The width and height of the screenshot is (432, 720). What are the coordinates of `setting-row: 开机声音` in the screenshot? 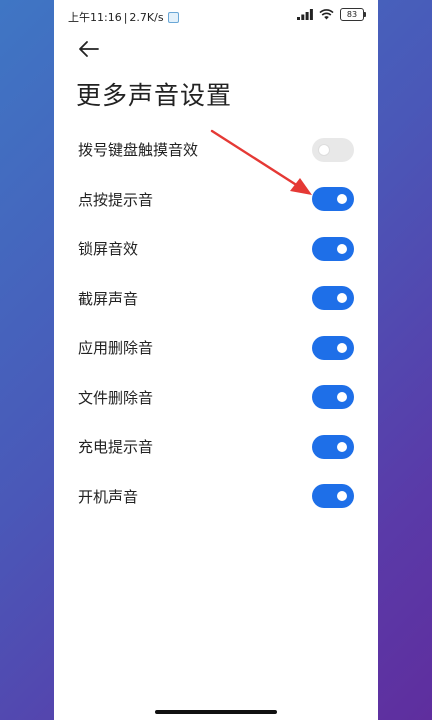 It's located at (216, 497).